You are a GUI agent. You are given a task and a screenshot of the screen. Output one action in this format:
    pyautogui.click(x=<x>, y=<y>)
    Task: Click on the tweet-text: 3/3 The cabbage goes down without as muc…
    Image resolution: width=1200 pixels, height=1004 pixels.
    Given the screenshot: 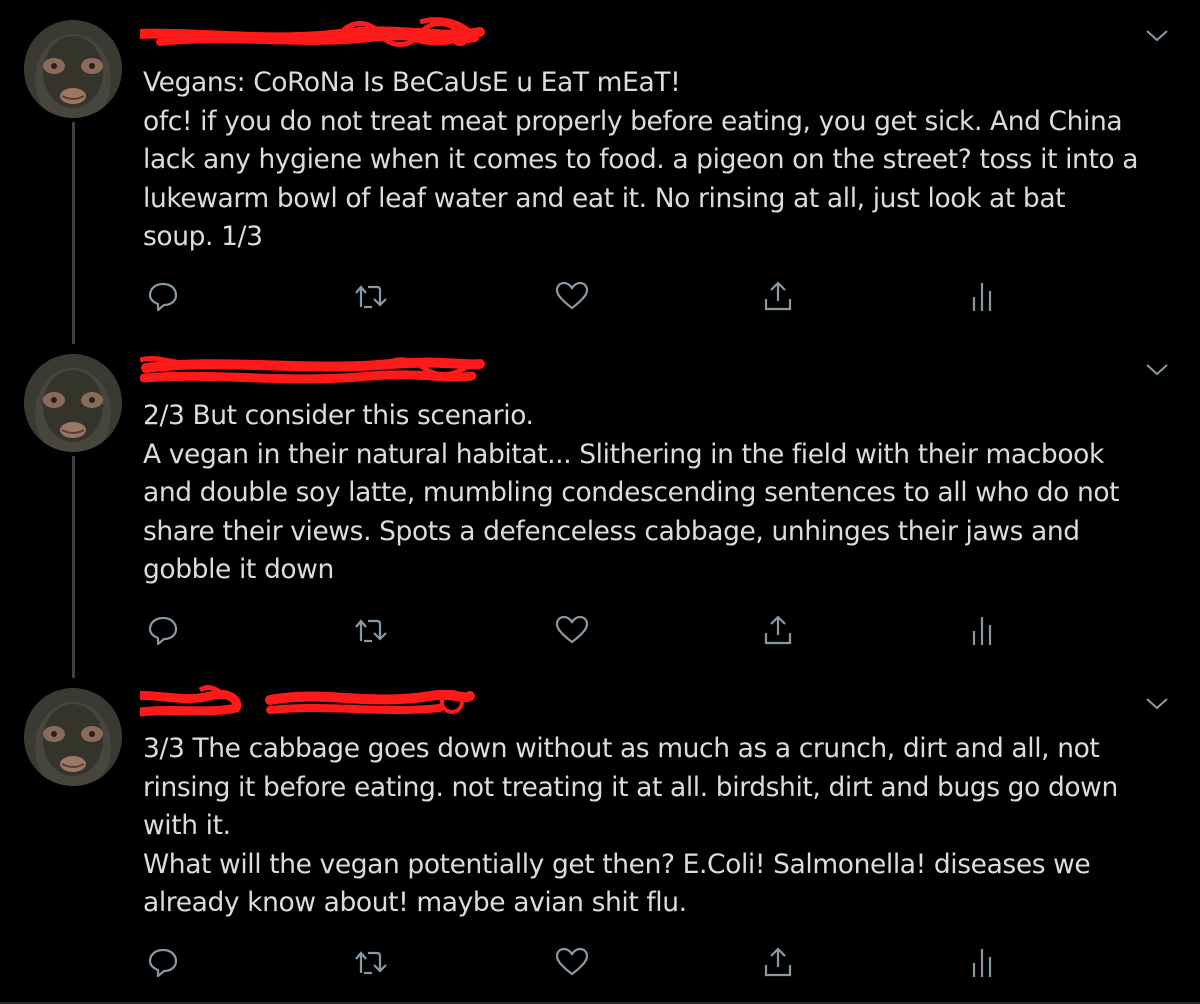 What is the action you would take?
    pyautogui.click(x=630, y=825)
    